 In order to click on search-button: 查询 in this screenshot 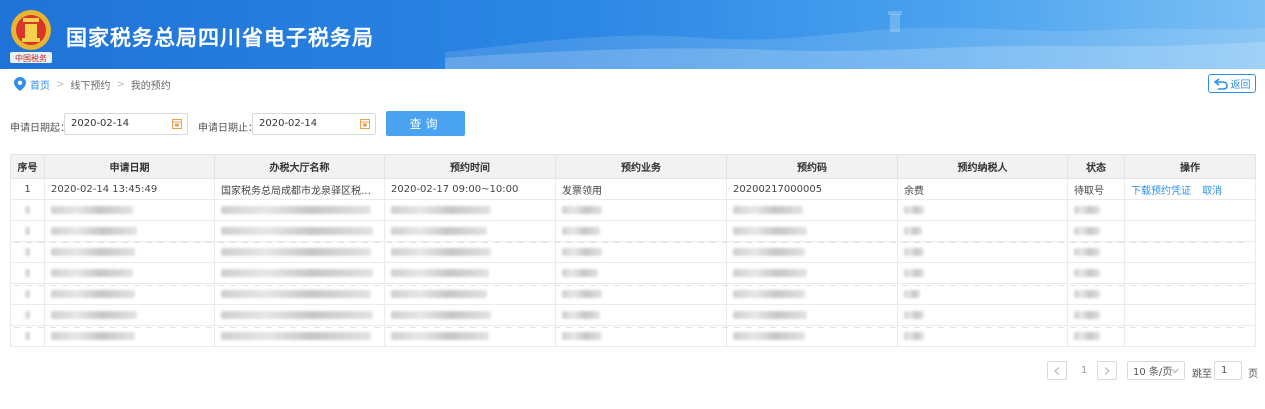, I will do `click(425, 123)`.